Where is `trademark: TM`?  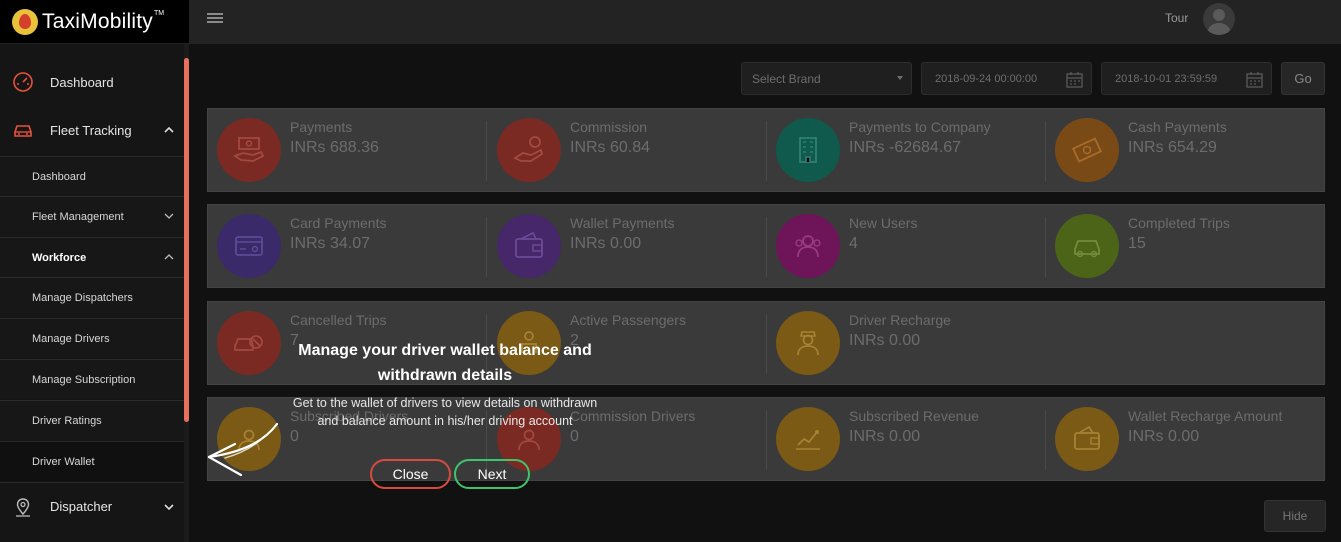 trademark: TM is located at coordinates (159, 13).